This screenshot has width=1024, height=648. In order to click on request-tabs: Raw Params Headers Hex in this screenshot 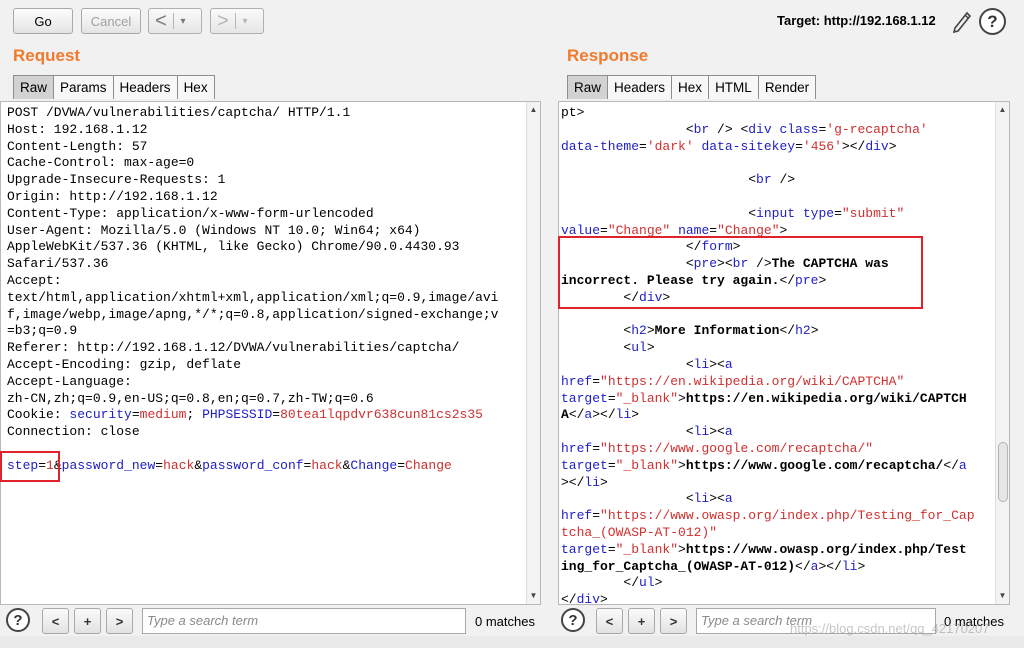, I will do `click(114, 87)`.